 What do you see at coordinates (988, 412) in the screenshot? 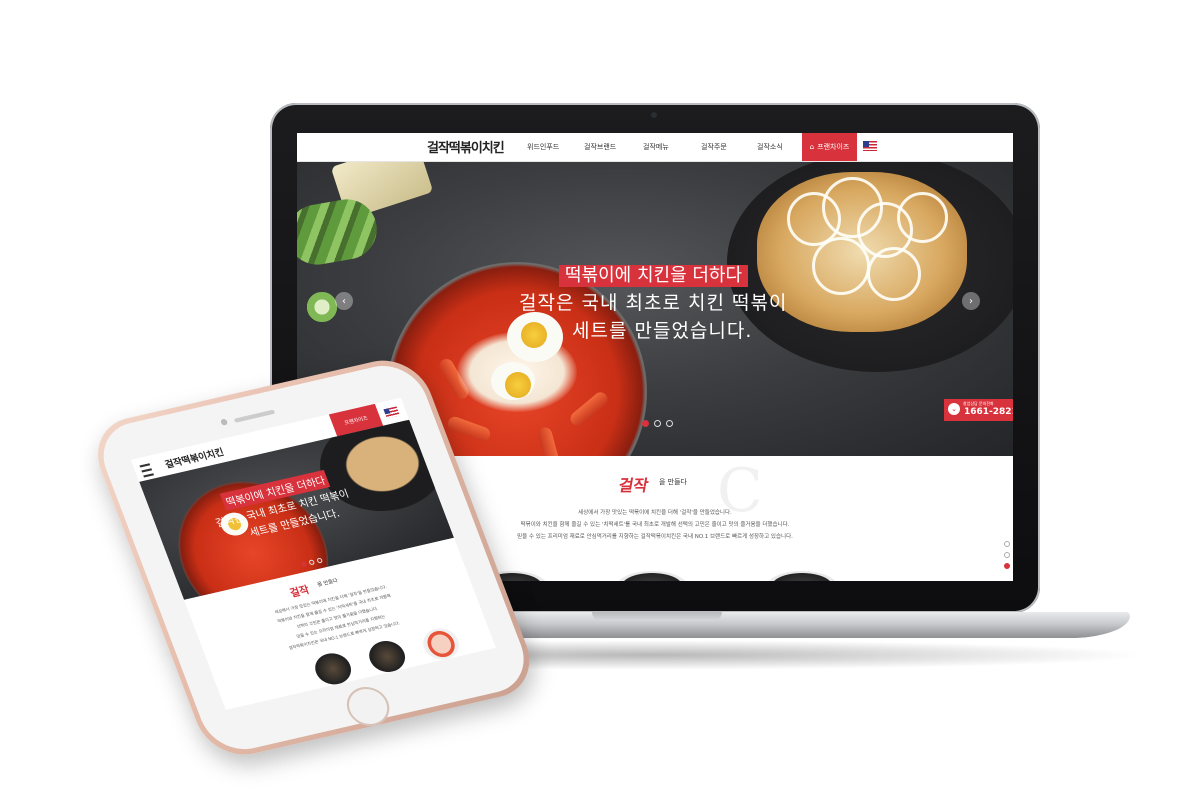
I see `phone-number: 1661-2821` at bounding box center [988, 412].